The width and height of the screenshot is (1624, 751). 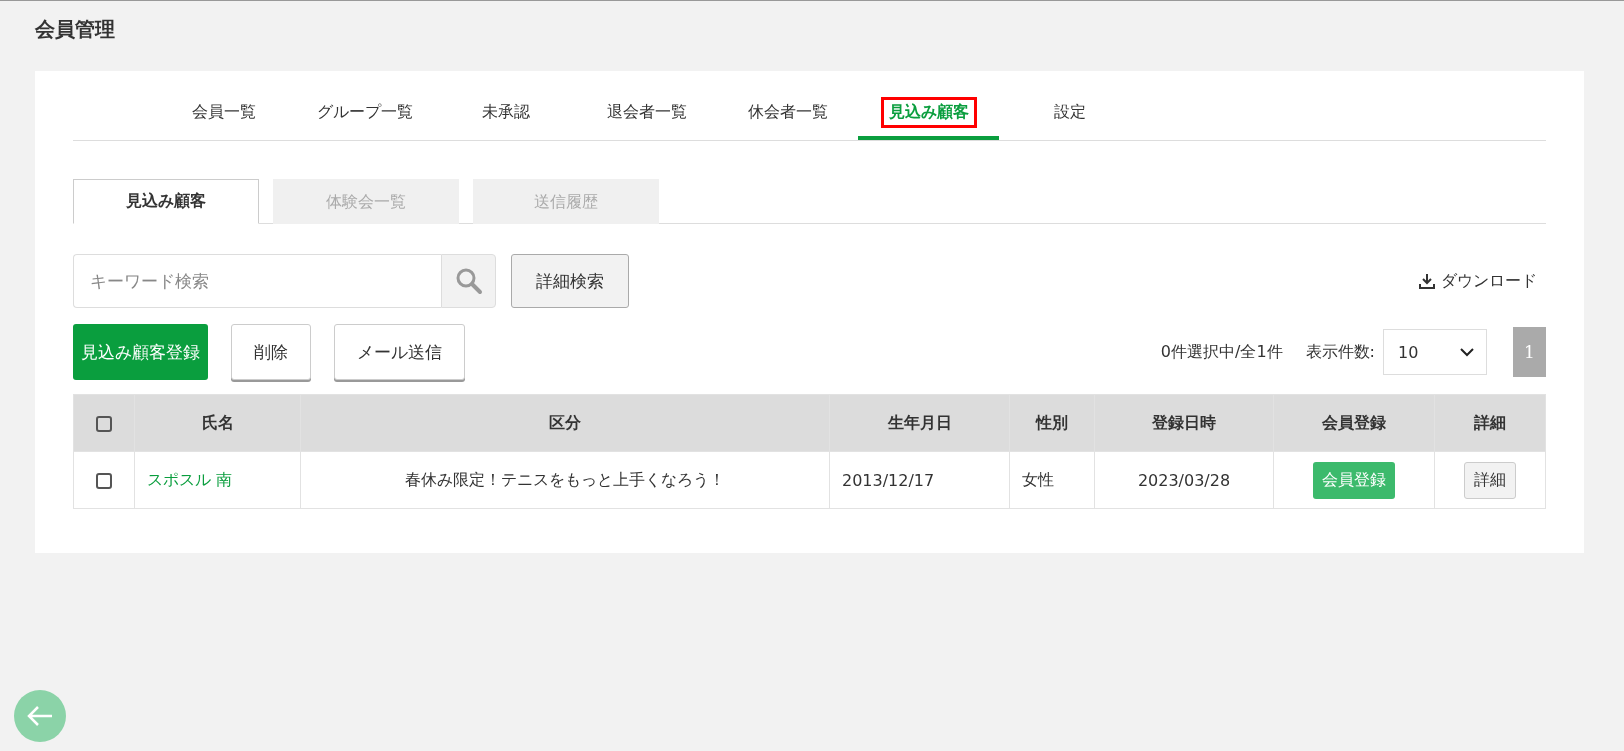 What do you see at coordinates (1340, 352) in the screenshot?
I see `page-size-label: 表示件数:` at bounding box center [1340, 352].